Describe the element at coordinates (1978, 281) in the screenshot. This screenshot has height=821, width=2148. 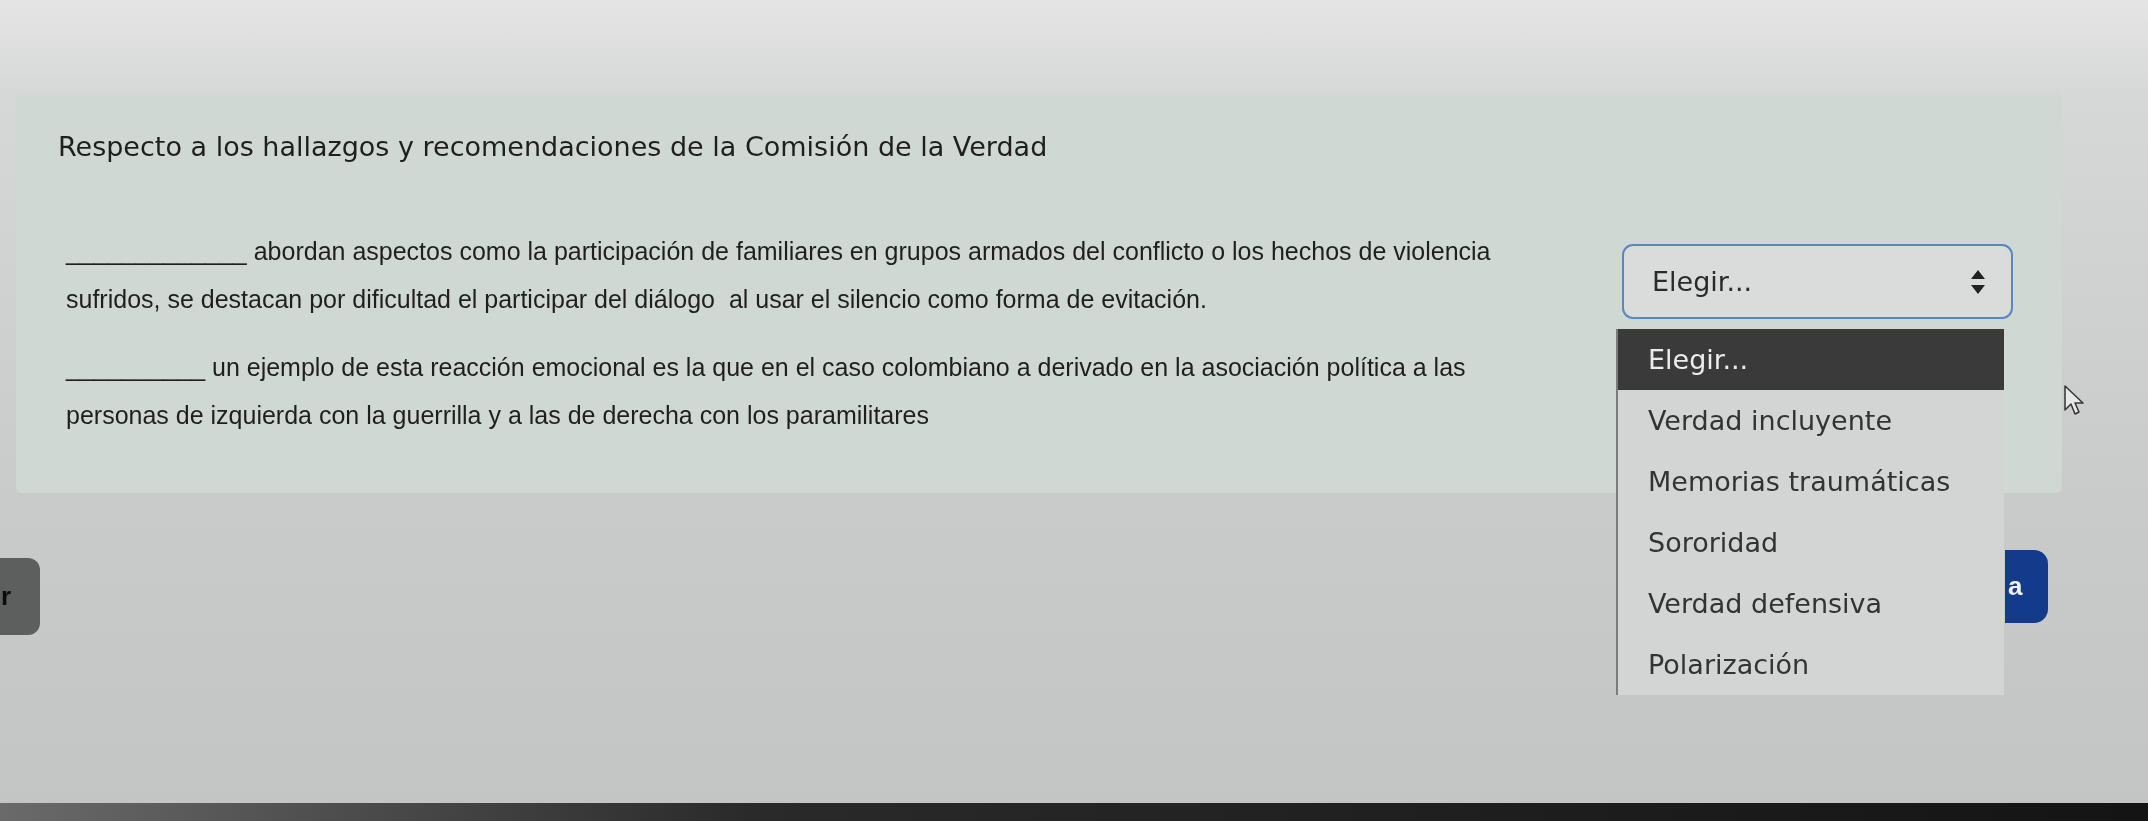
I see `up-down-arrow-icon` at that location.